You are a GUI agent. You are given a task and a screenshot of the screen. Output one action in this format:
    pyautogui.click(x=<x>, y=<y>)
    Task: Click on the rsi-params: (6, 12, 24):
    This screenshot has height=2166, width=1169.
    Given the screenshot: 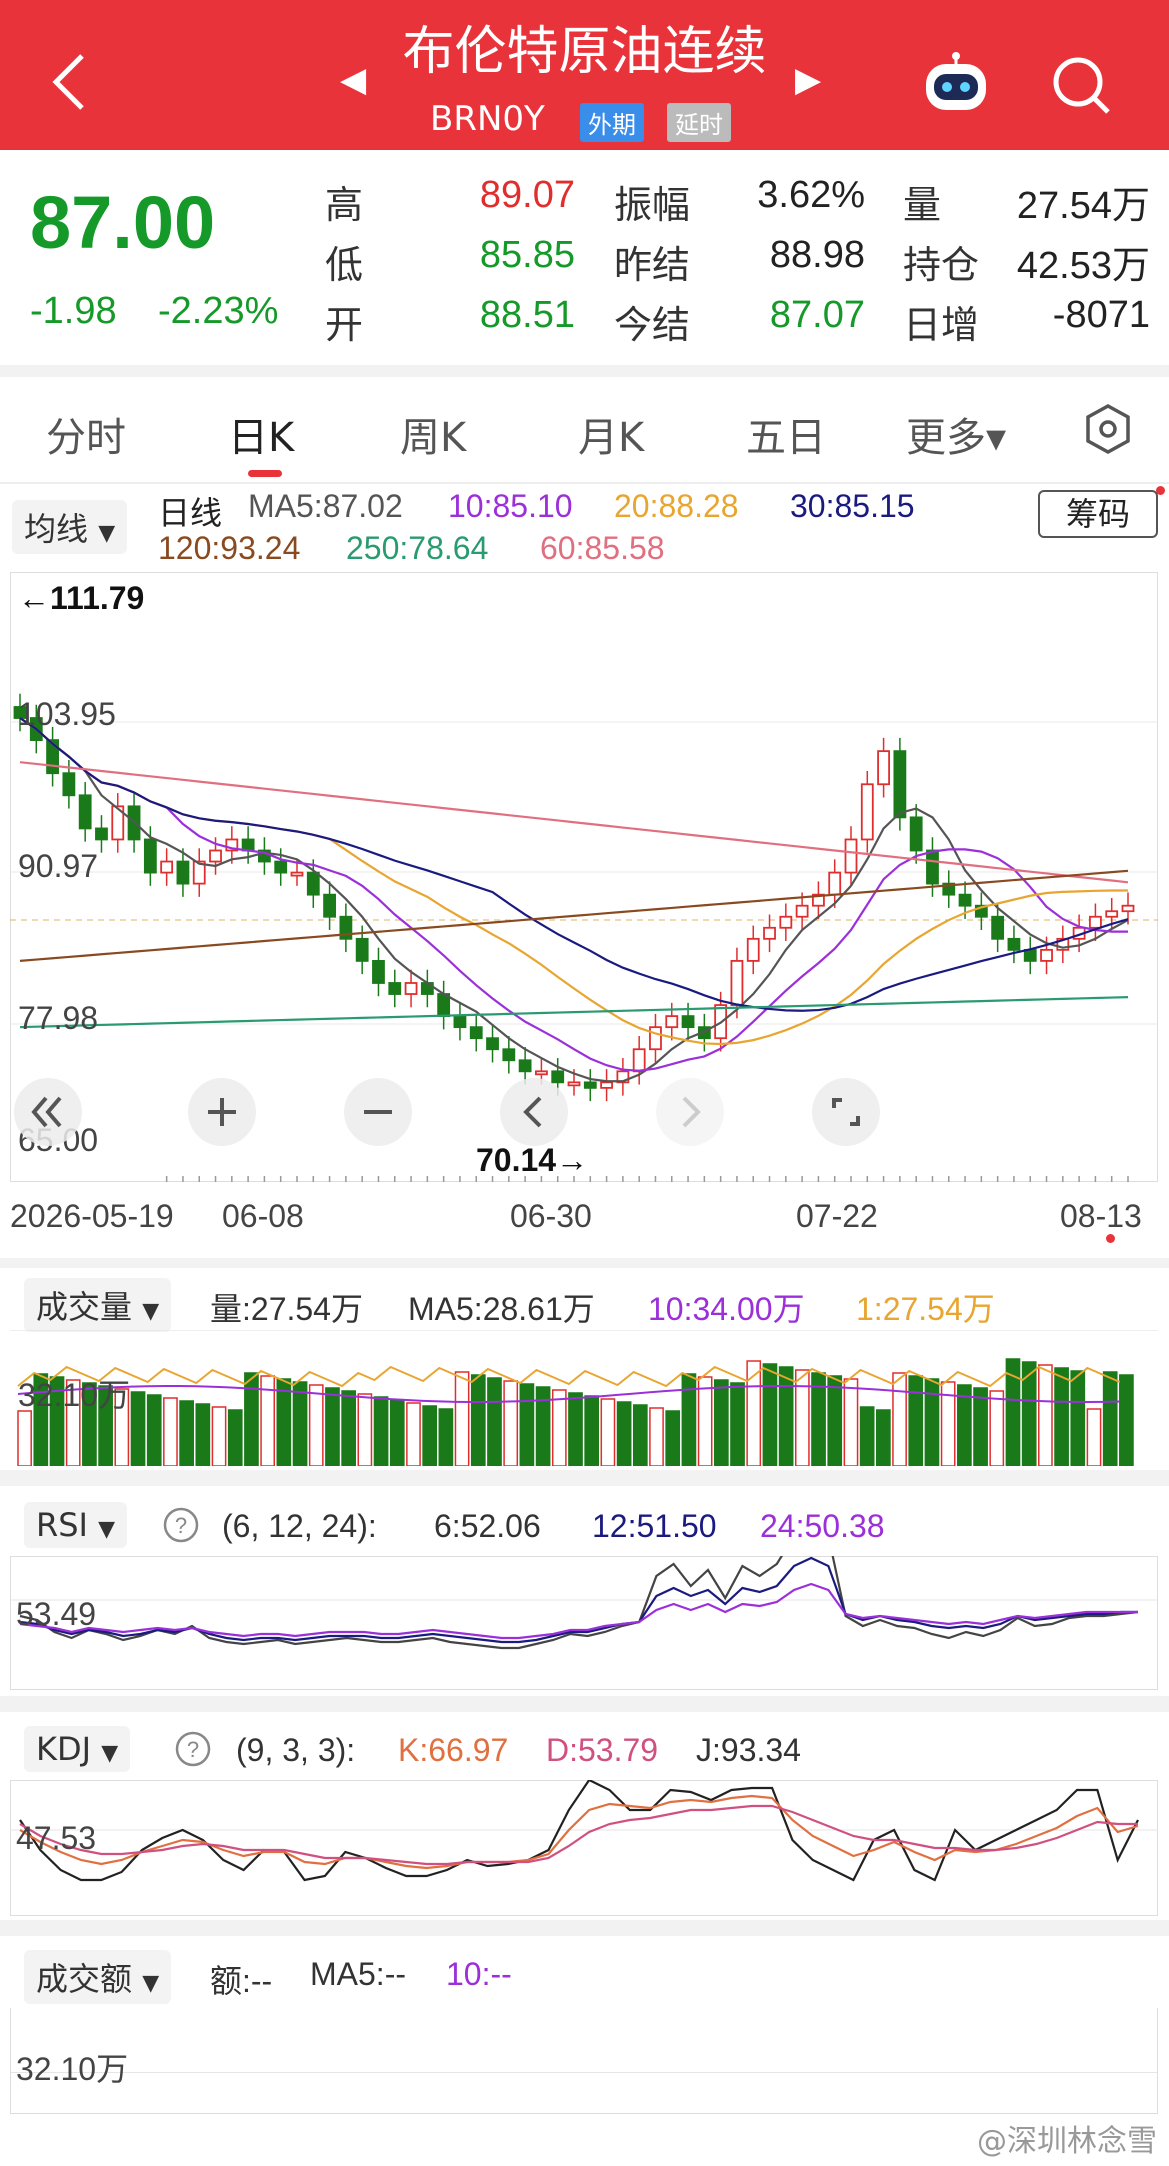 What is the action you would take?
    pyautogui.click(x=299, y=1526)
    